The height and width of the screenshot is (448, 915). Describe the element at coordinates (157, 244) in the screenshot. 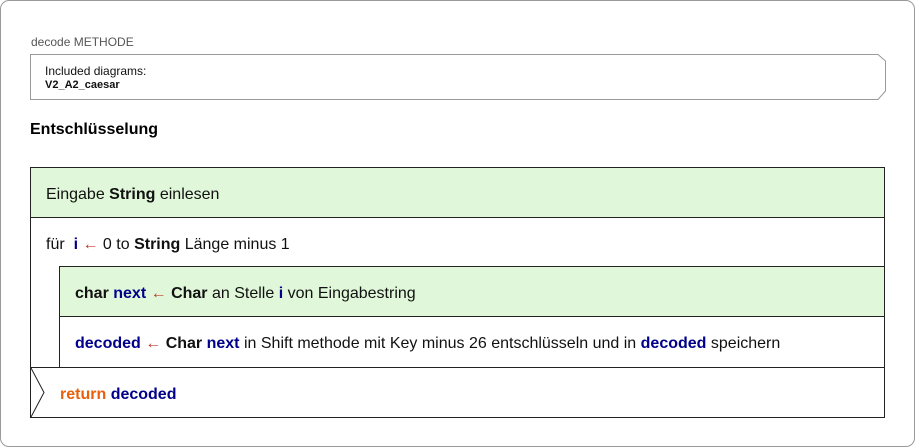

I see `loop-type: String` at that location.